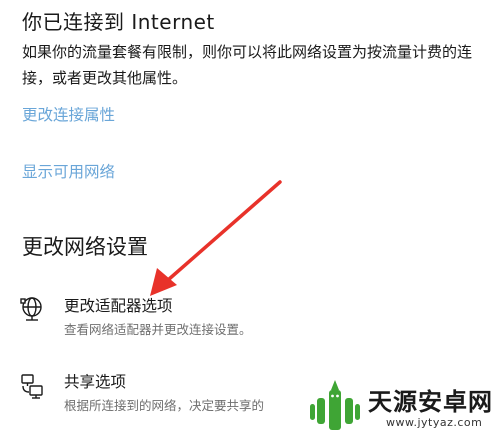 This screenshot has width=500, height=439. Describe the element at coordinates (118, 22) in the screenshot. I see `connection-status-heading: 你已连接到 Internet` at that location.